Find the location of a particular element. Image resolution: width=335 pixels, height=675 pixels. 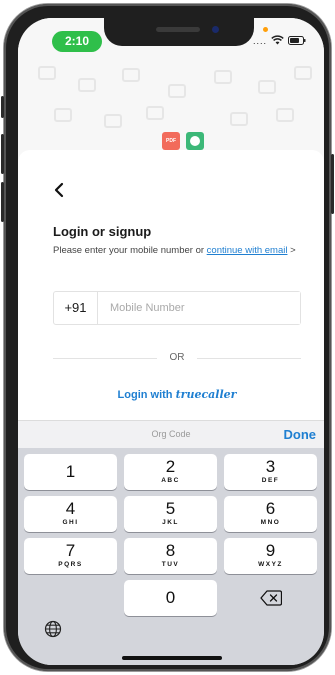

pdf-icon: PDF is located at coordinates (171, 141).